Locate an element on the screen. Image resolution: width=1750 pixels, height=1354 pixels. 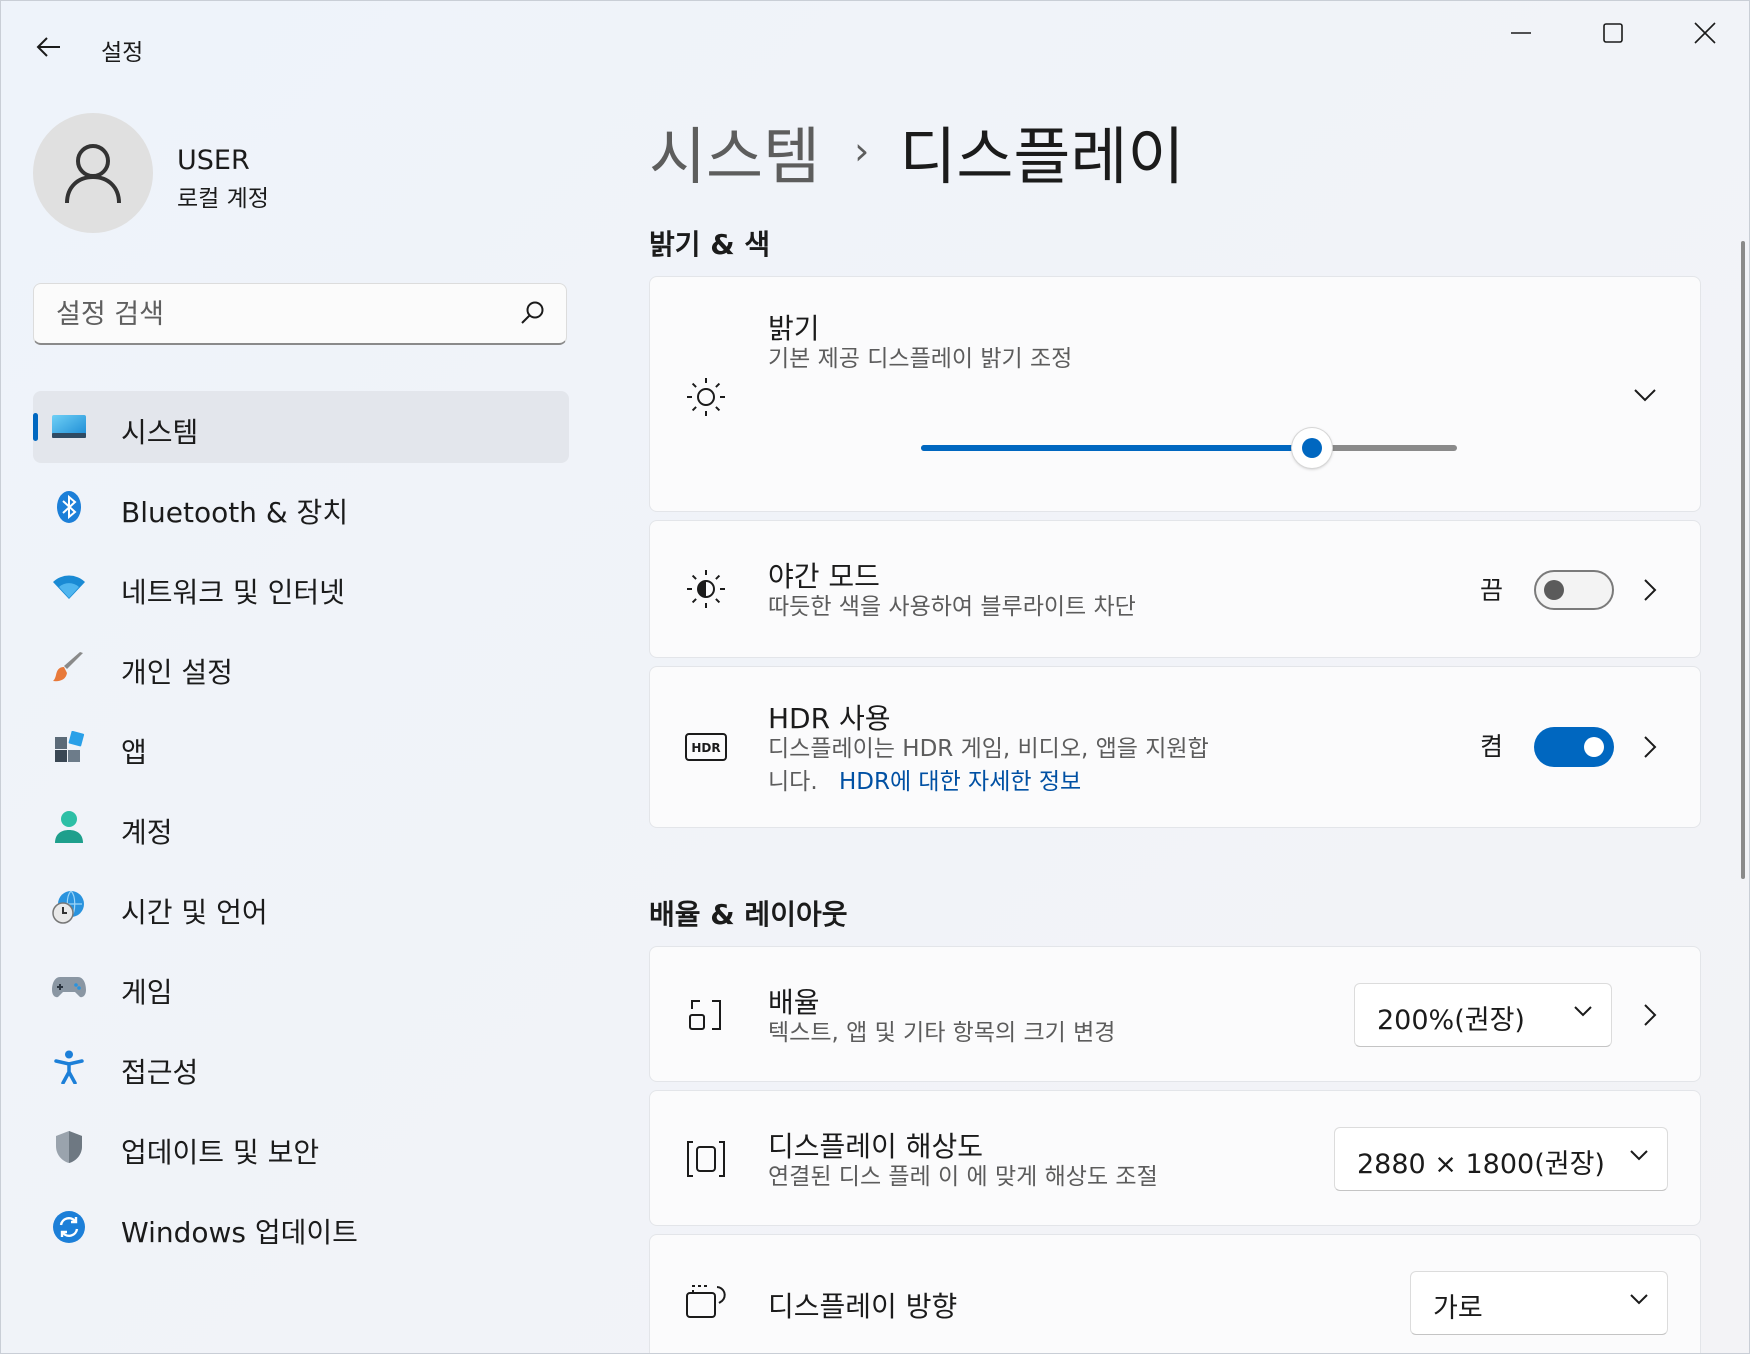
minimize-icon is located at coordinates (1521, 33).